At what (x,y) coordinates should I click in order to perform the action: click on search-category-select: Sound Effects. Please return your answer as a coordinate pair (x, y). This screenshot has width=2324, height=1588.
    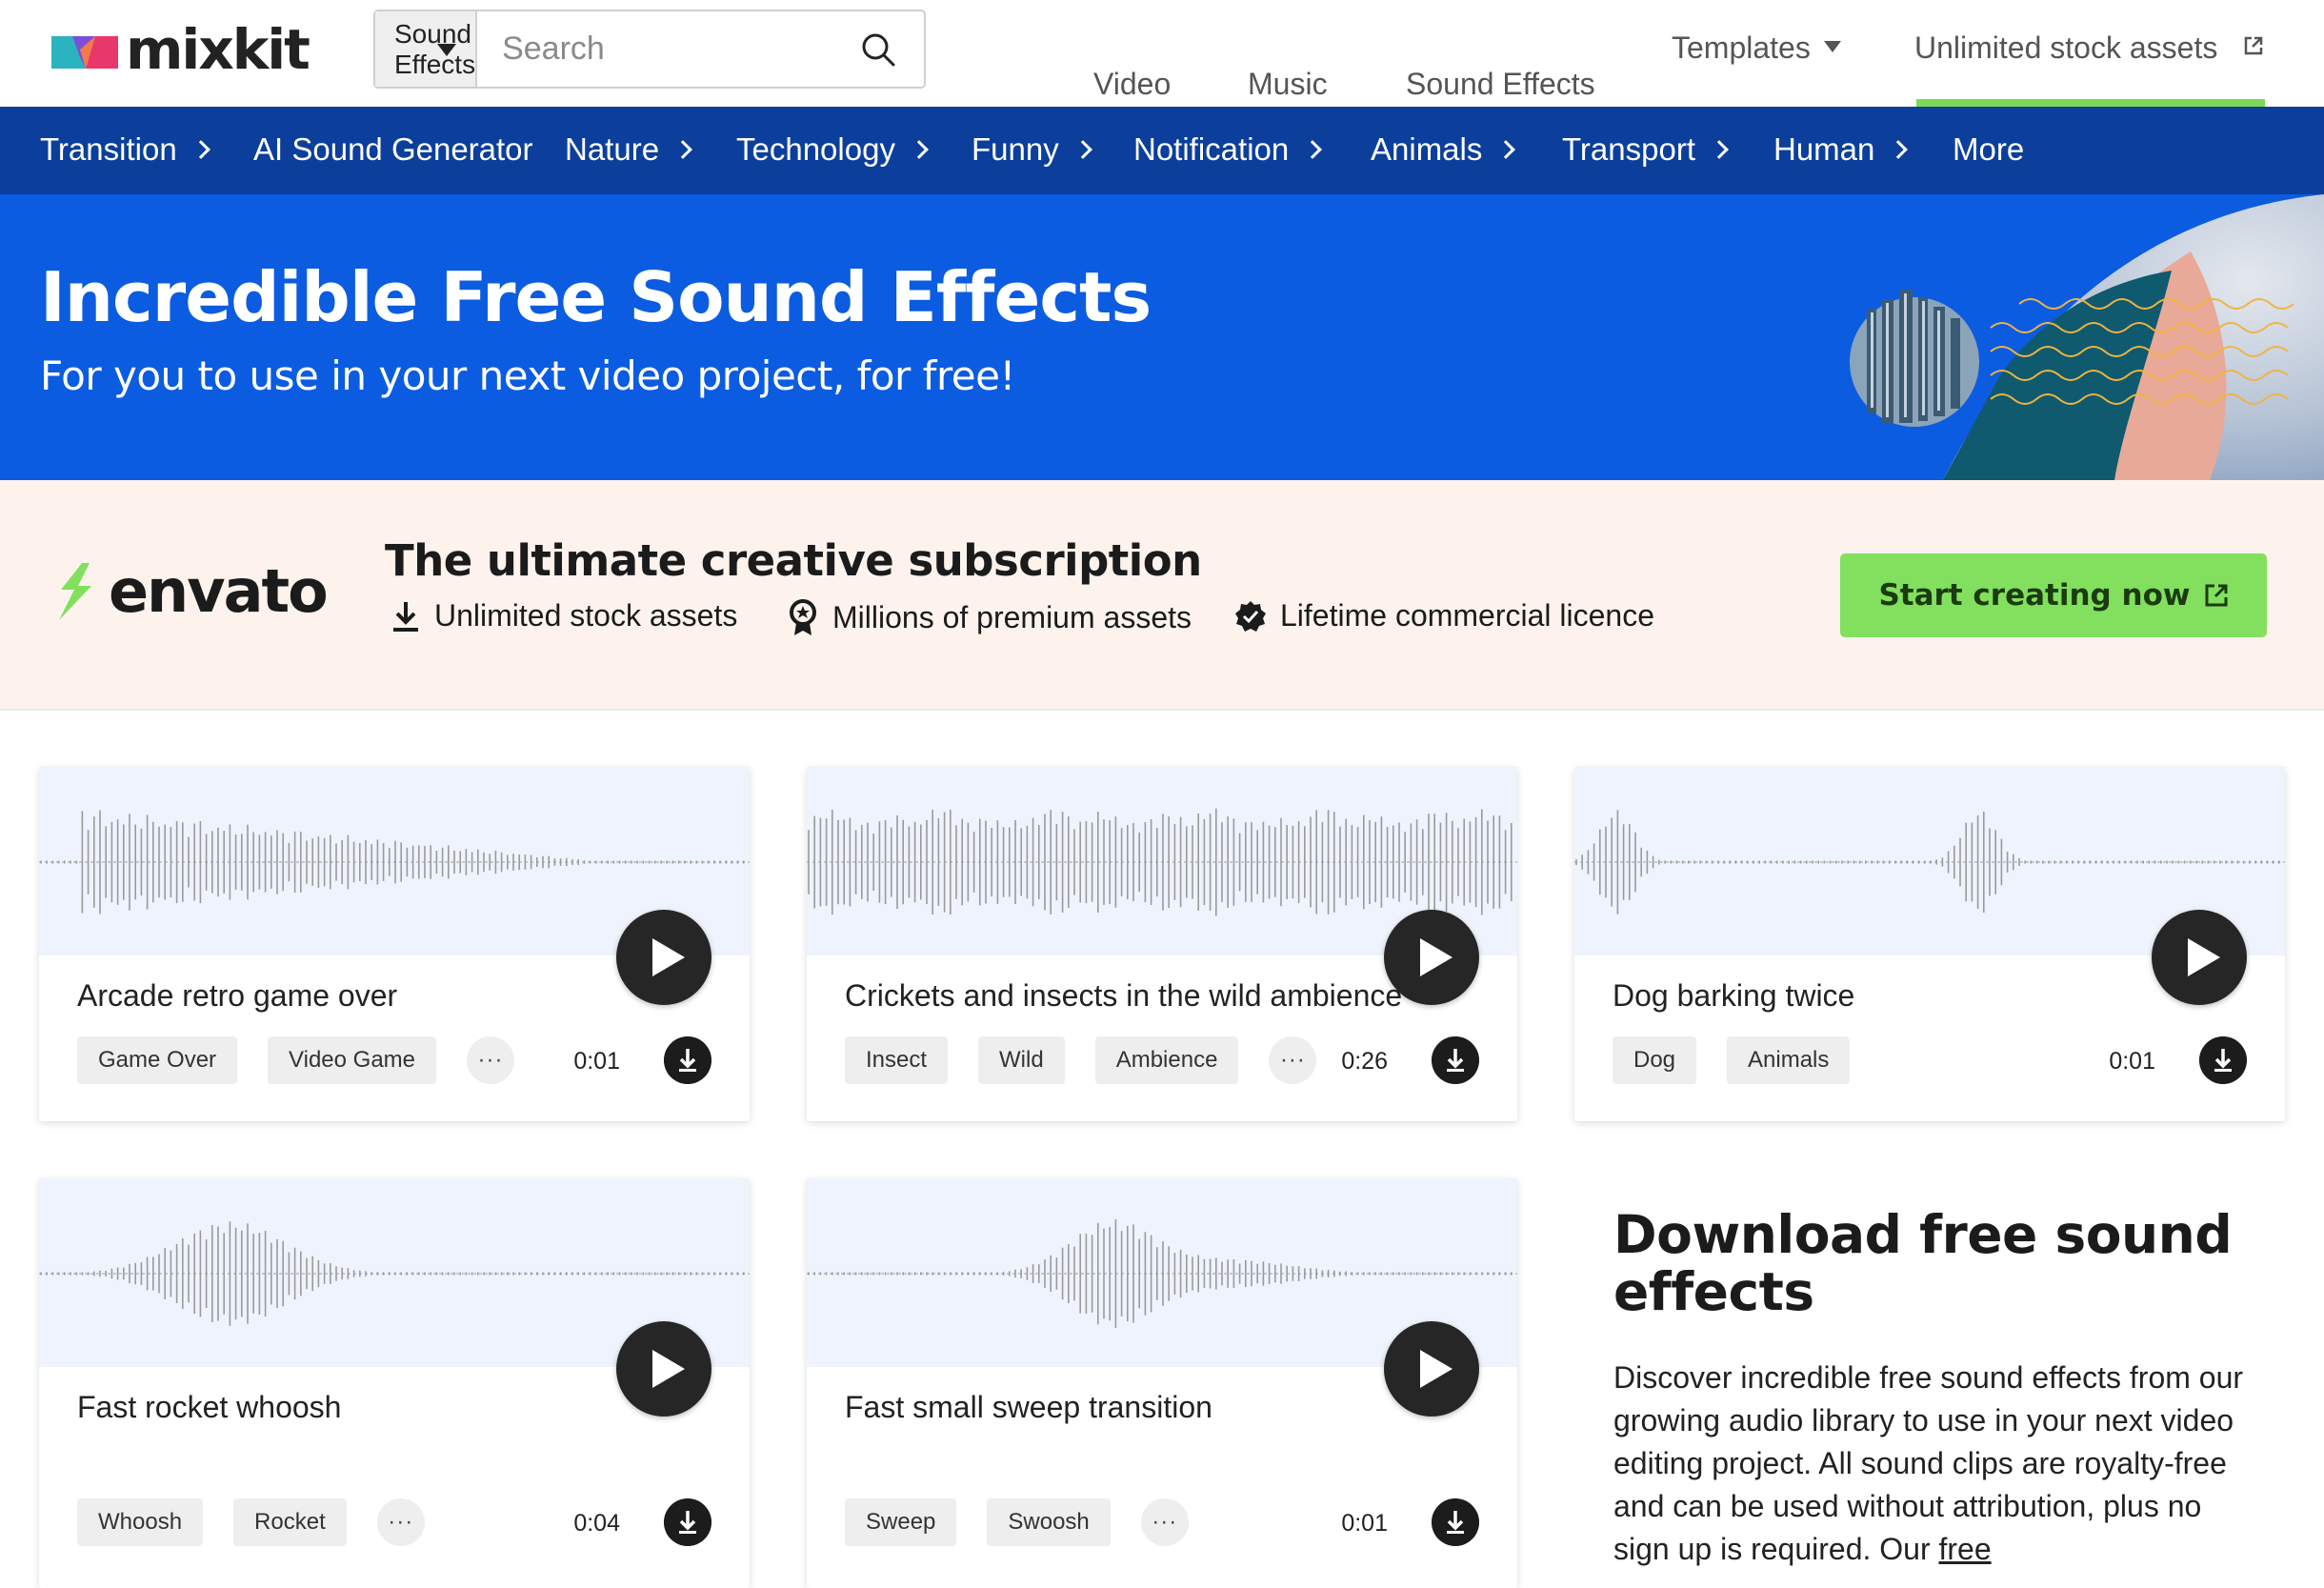
    Looking at the image, I should click on (427, 49).